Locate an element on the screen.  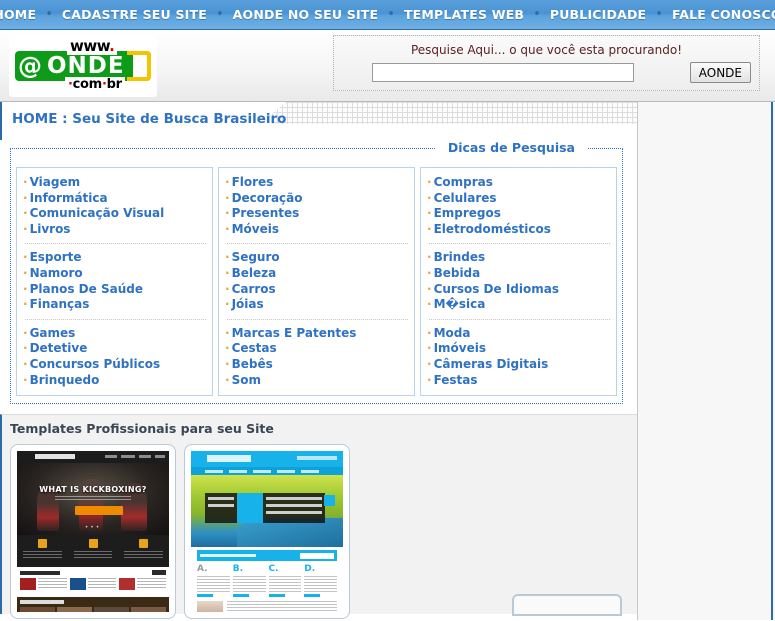
category-link-seguro: · Seguro is located at coordinates (317, 258).